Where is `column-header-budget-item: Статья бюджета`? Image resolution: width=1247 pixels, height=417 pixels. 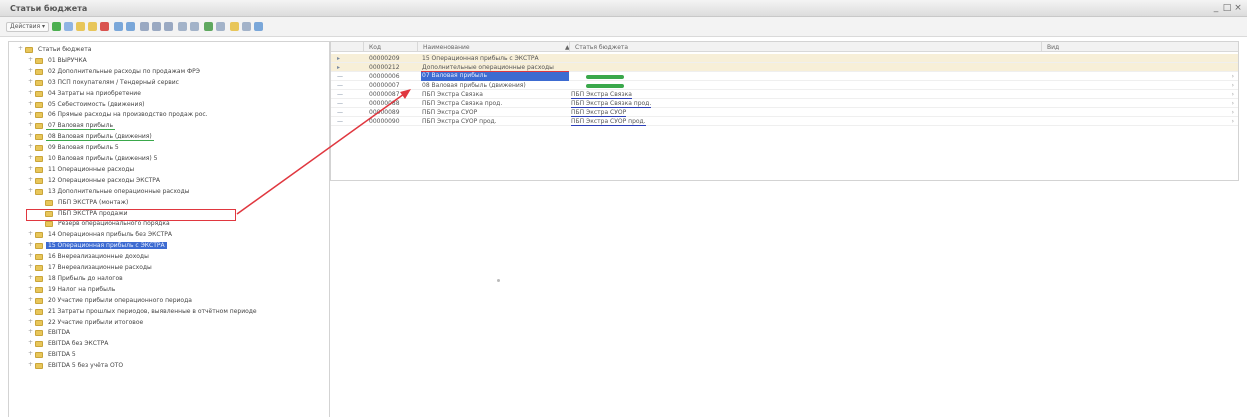
column-header-budget-item: Статья бюджета is located at coordinates (601, 47).